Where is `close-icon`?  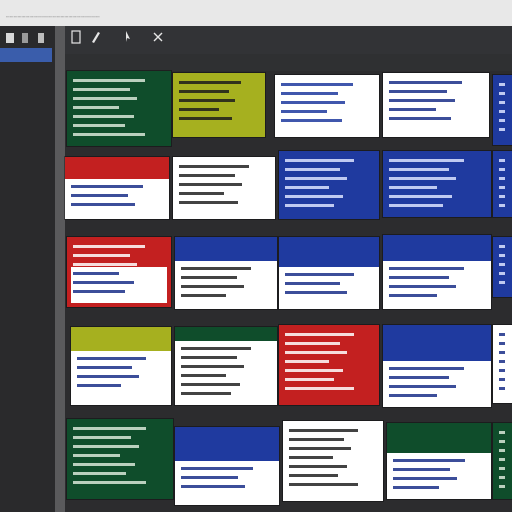 close-icon is located at coordinates (158, 37).